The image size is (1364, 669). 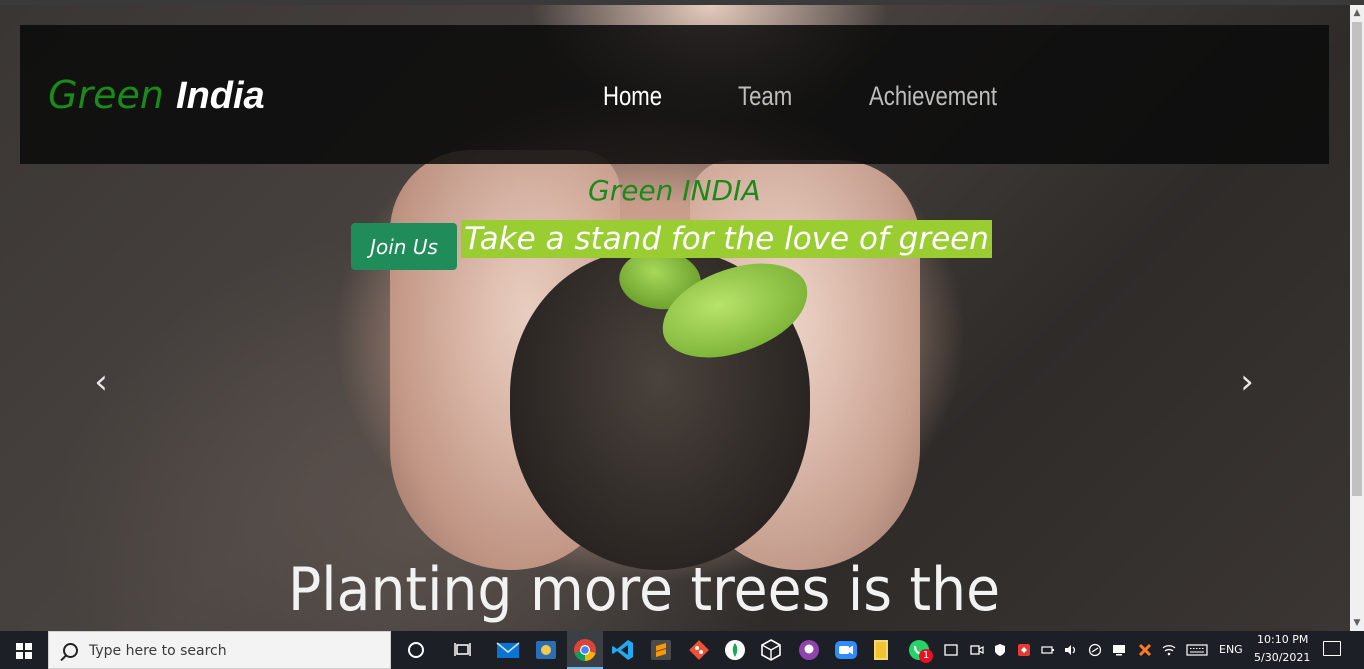 I want to click on zoom-icon, so click(x=846, y=650).